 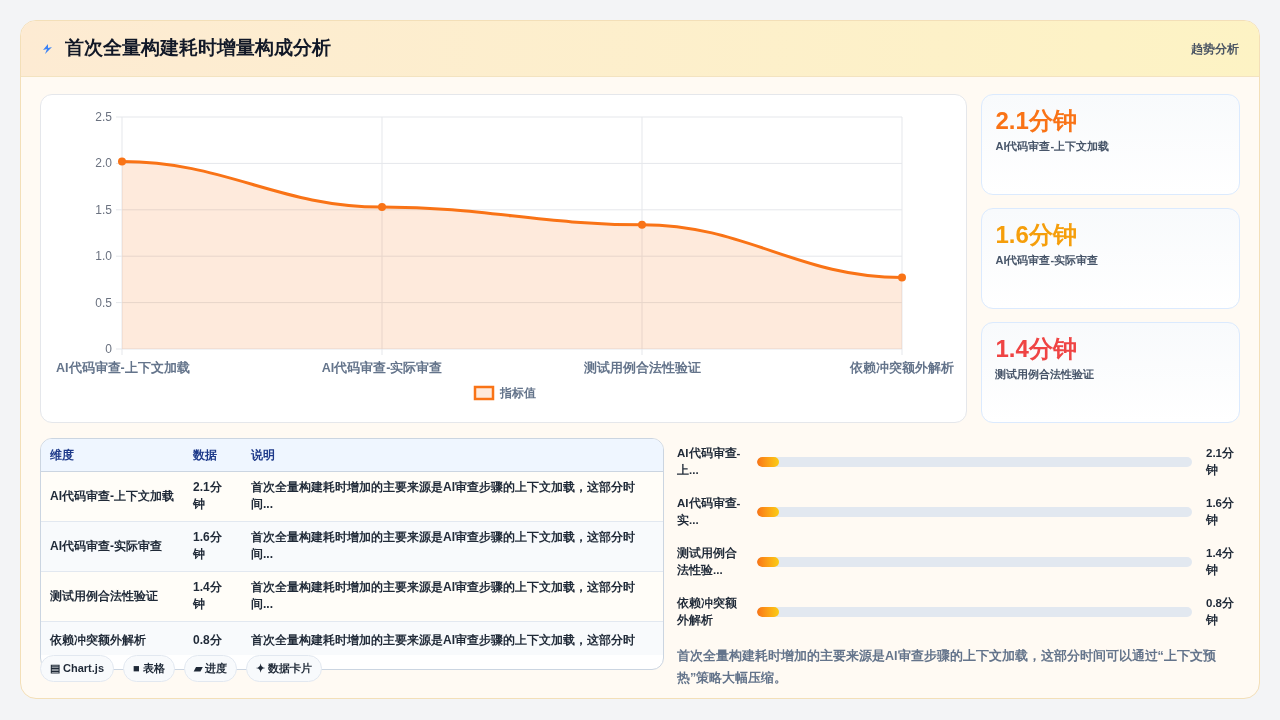 I want to click on table-cell: 测试用例合法性验证, so click(x=112, y=596).